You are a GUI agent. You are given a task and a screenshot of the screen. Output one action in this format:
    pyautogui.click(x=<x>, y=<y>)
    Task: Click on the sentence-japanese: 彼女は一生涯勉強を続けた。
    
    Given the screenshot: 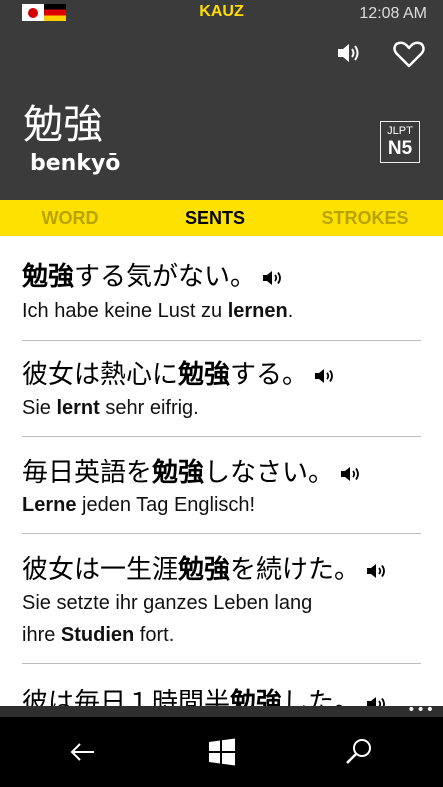 What is the action you would take?
    pyautogui.click(x=205, y=567)
    